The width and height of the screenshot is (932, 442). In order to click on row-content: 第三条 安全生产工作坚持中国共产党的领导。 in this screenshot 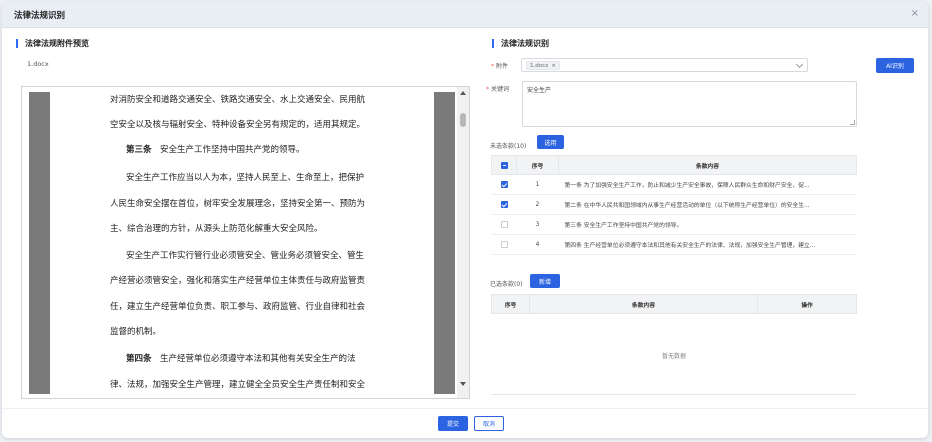, I will do `click(707, 224)`.